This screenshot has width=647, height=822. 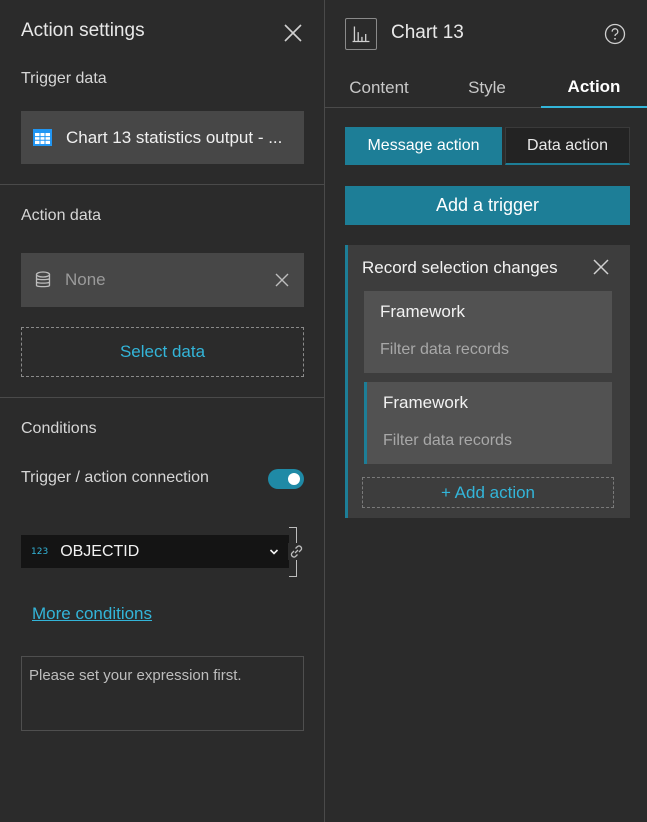 What do you see at coordinates (567, 146) in the screenshot?
I see `data-action-tab: Data action` at bounding box center [567, 146].